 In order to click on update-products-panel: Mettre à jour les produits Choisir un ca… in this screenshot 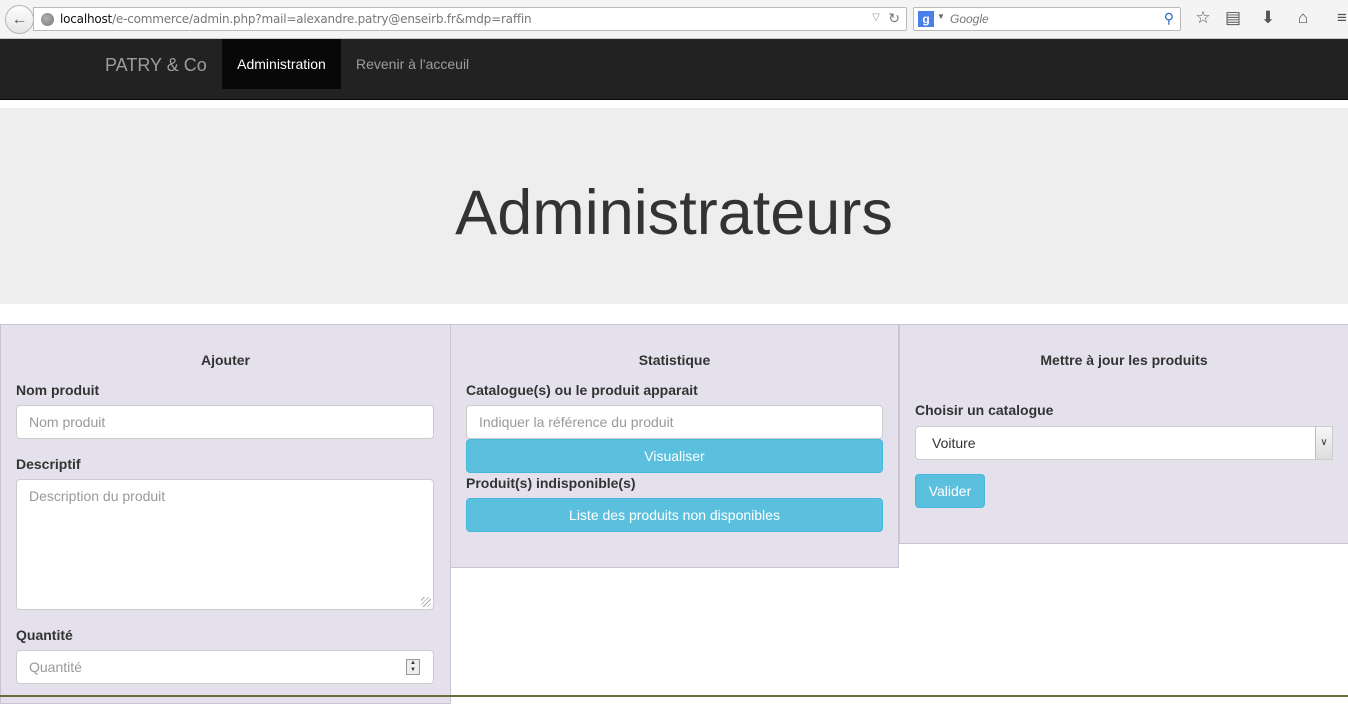, I will do `click(1123, 434)`.